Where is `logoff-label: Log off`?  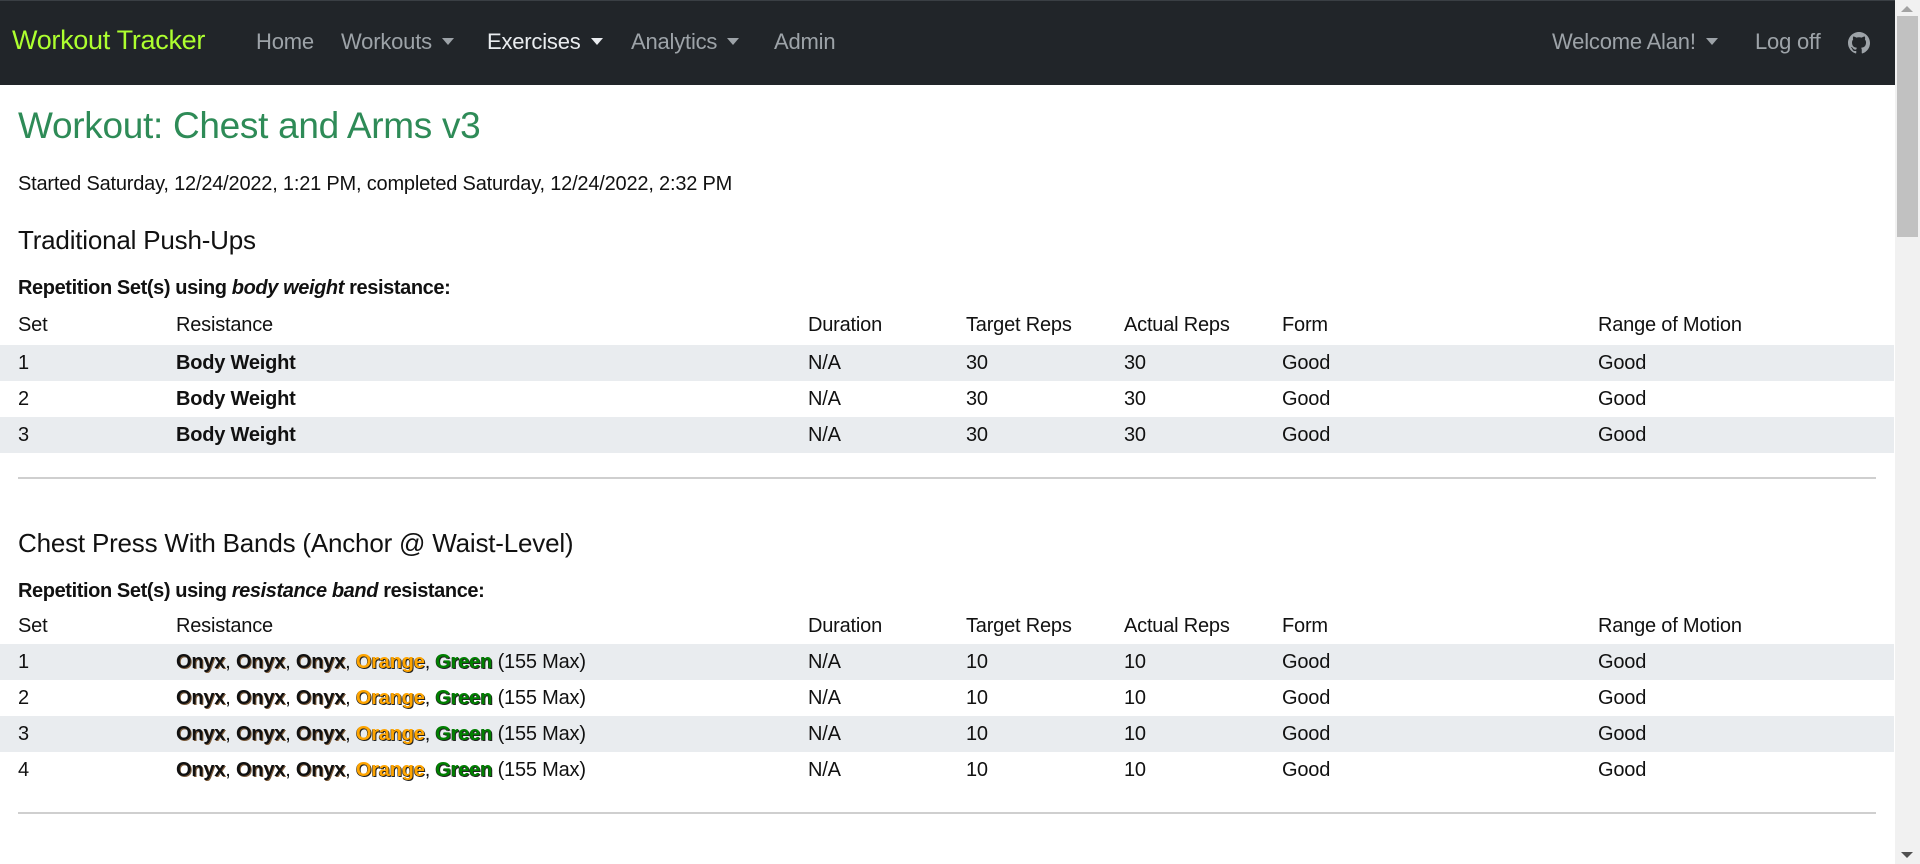 logoff-label: Log off is located at coordinates (1788, 41).